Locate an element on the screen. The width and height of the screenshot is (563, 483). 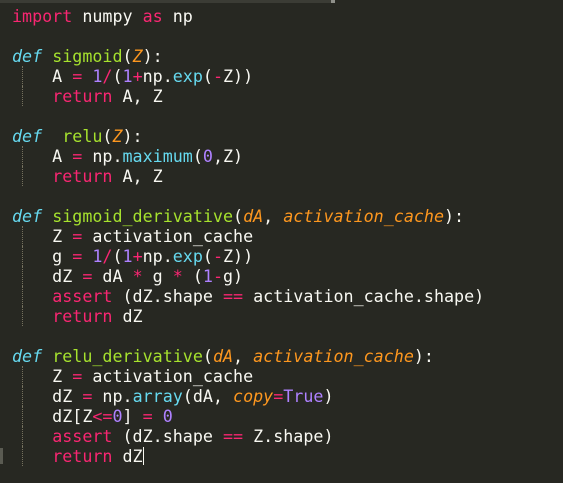
code-line-4: A = 1/(1+np.exp(-Z)) is located at coordinates (248, 76).